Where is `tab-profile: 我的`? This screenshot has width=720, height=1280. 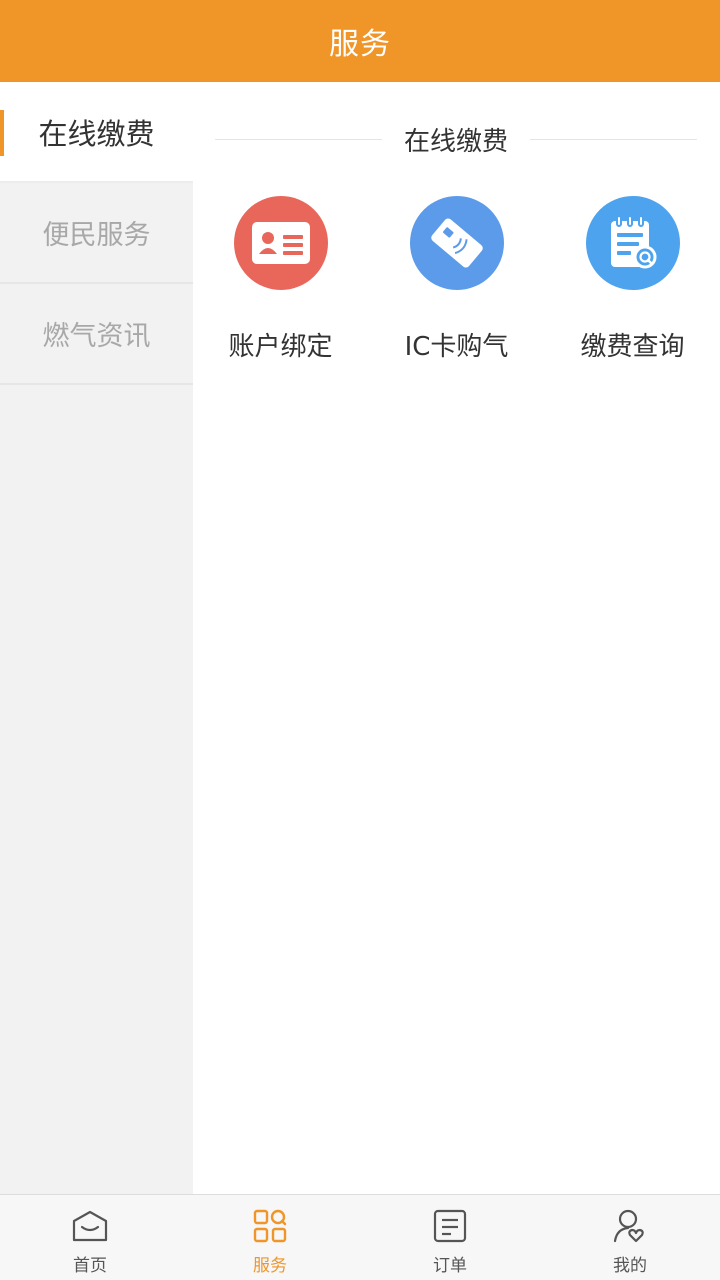 tab-profile: 我的 is located at coordinates (630, 1237).